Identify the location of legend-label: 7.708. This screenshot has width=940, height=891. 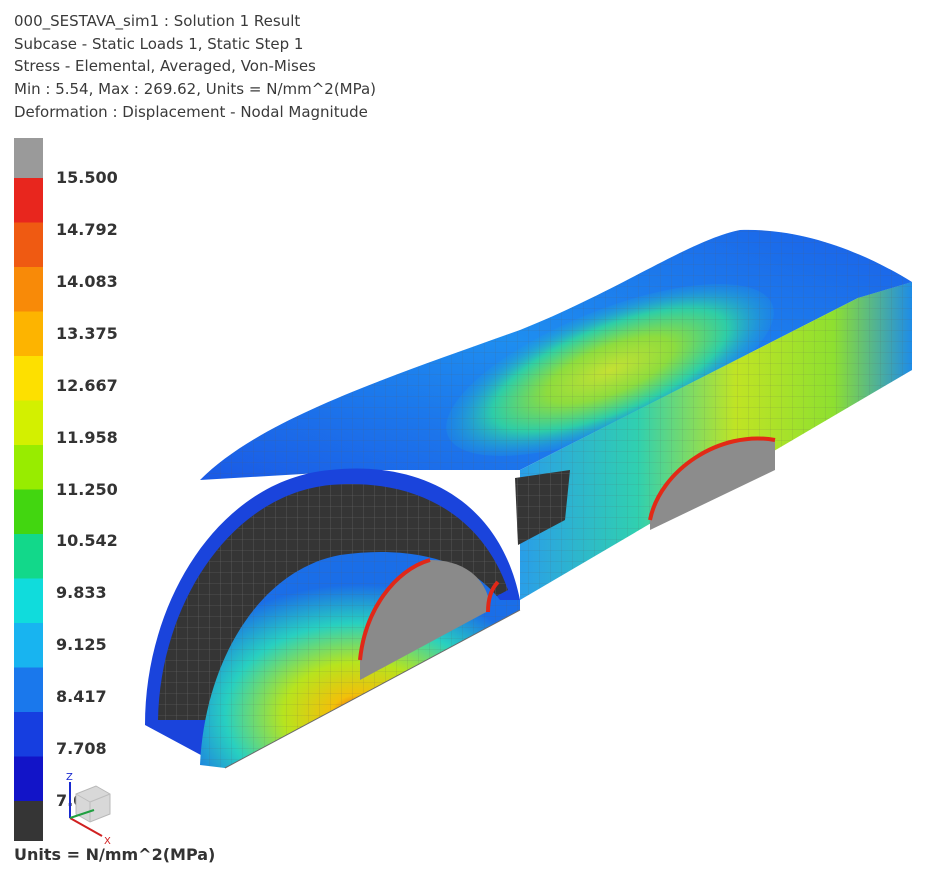
(81, 749).